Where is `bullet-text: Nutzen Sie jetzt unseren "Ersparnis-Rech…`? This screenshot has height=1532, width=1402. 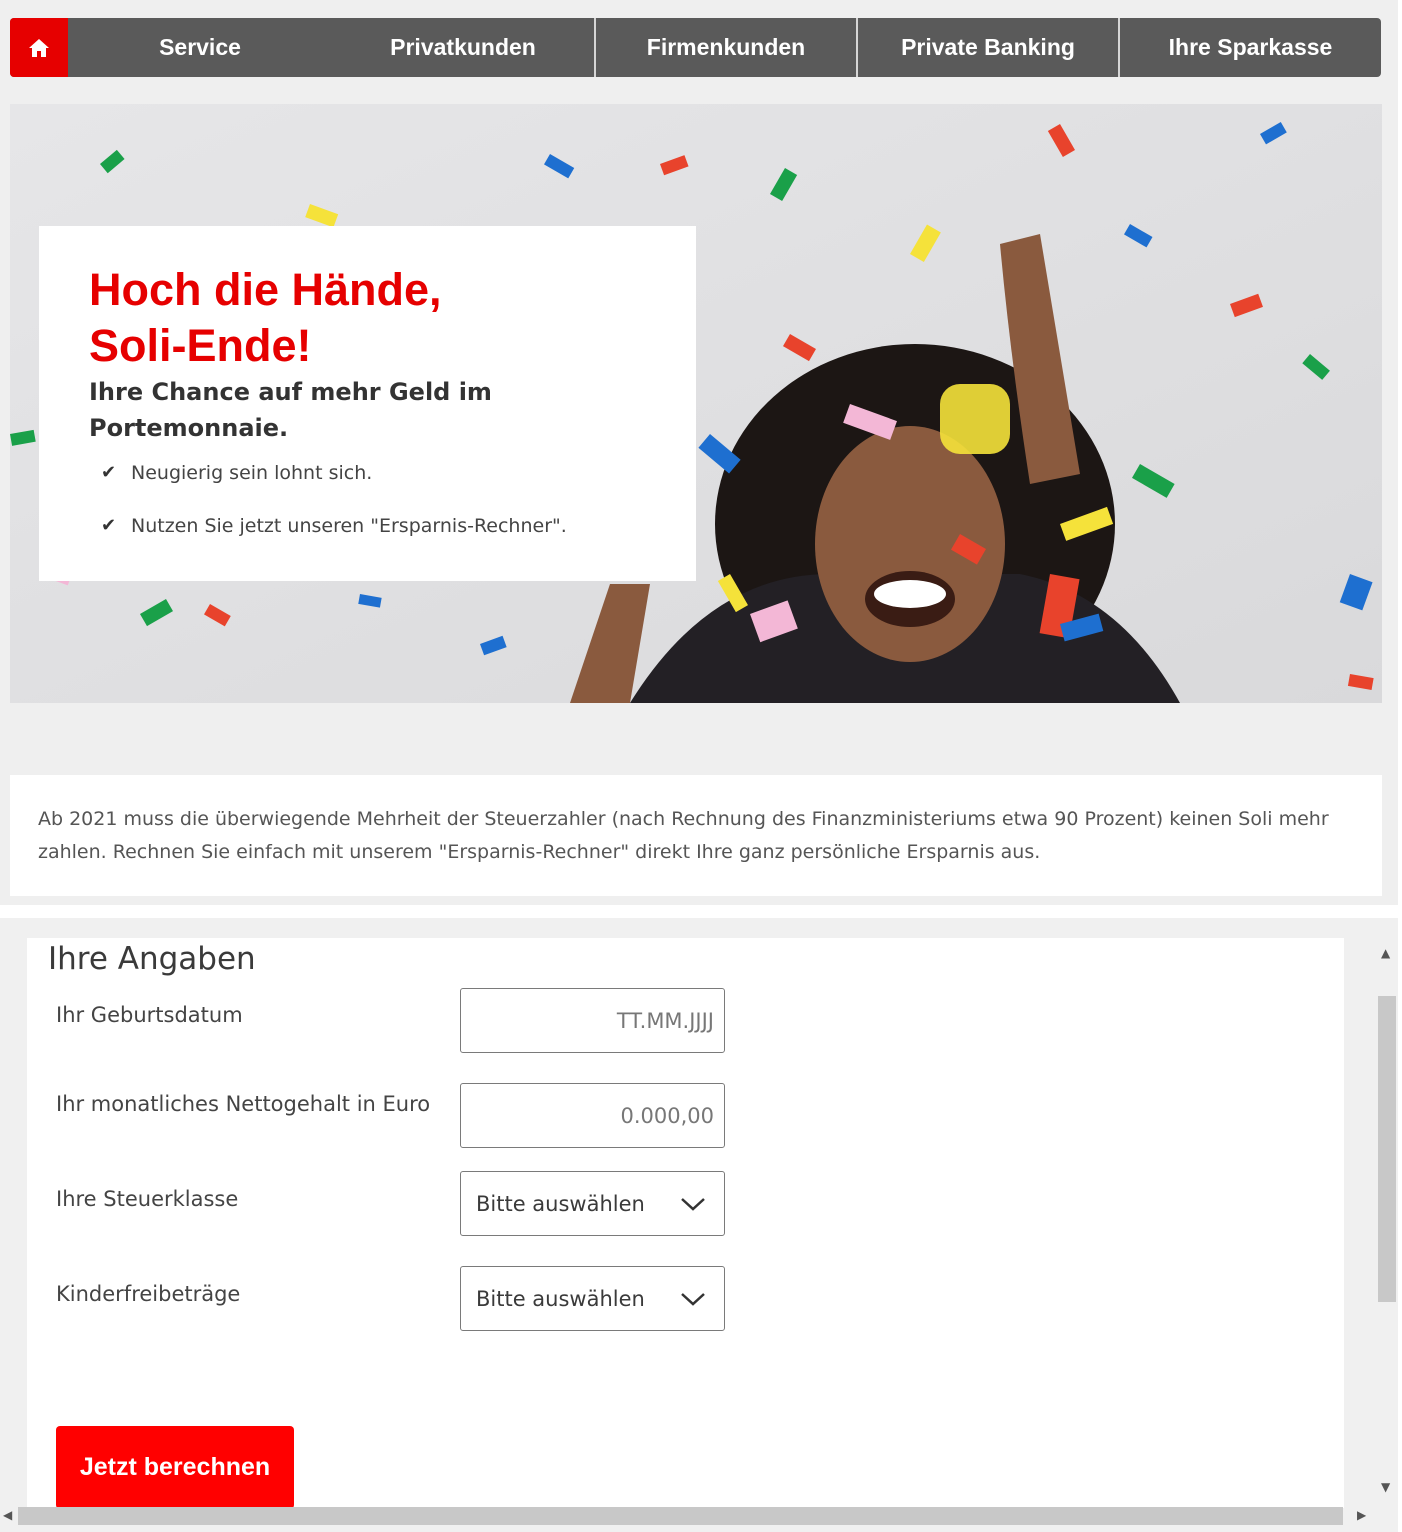
bullet-text: Nutzen Sie jetzt unseren "Ersparnis-Rech… is located at coordinates (349, 526).